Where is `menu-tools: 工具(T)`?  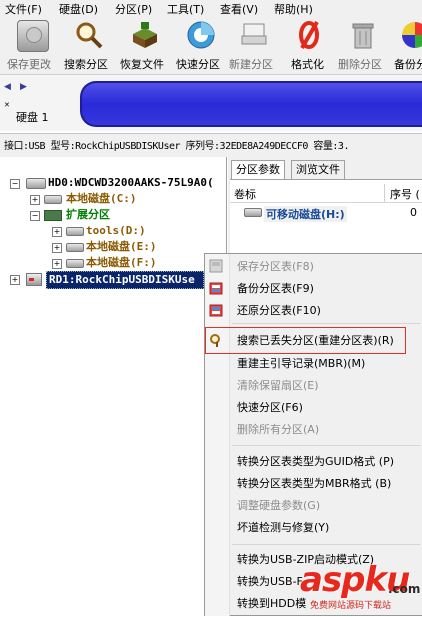
menu-tools: 工具(T) is located at coordinates (185, 9).